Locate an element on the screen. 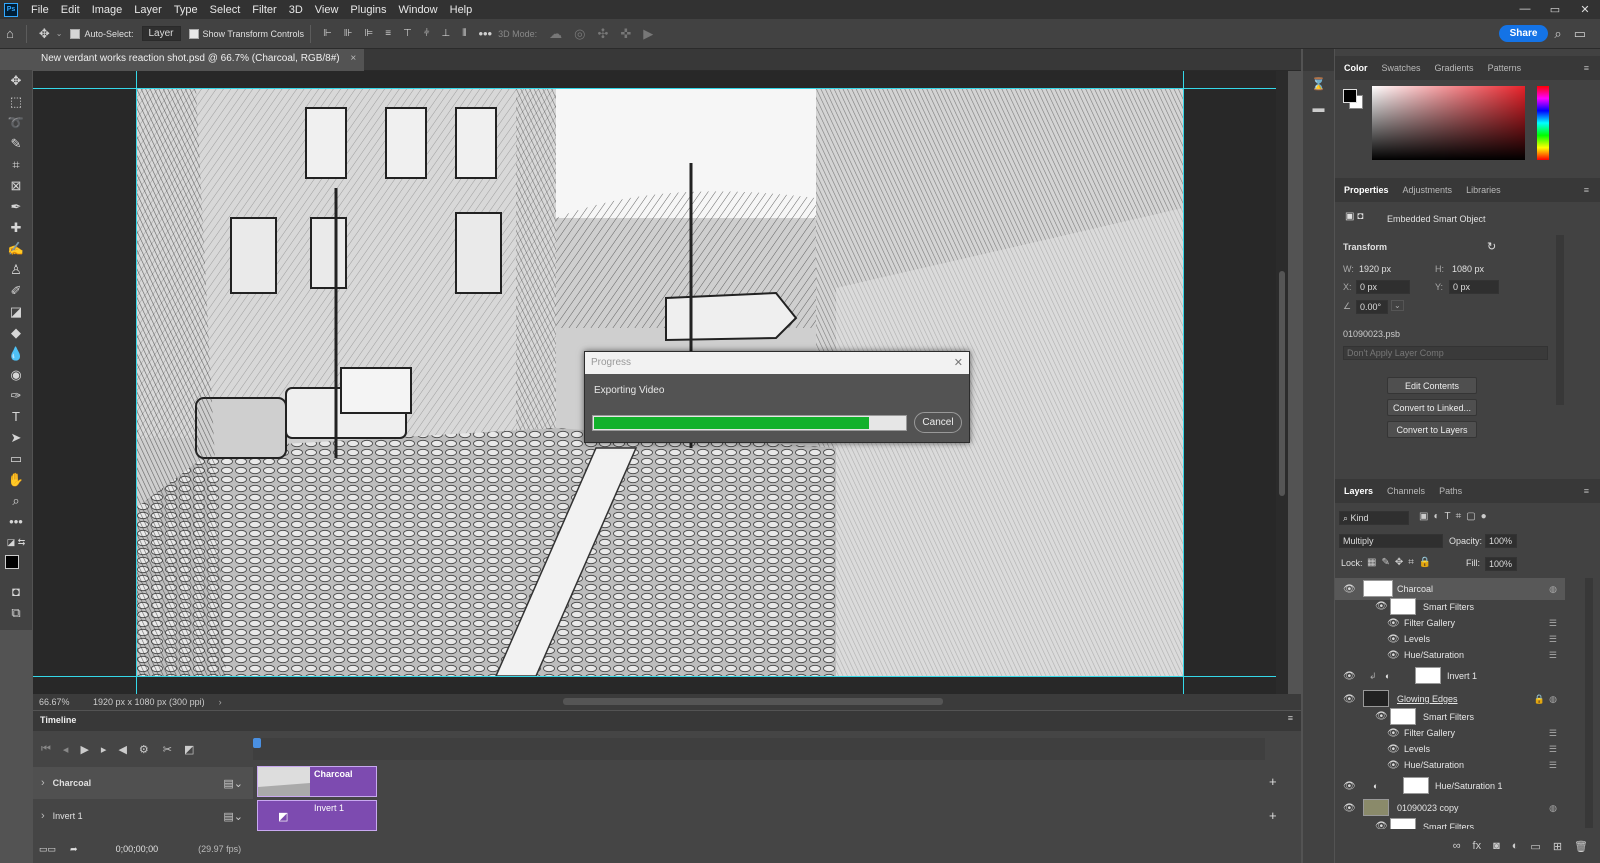 The width and height of the screenshot is (1600, 863). pen-tool-icon: ✑ is located at coordinates (16, 395).